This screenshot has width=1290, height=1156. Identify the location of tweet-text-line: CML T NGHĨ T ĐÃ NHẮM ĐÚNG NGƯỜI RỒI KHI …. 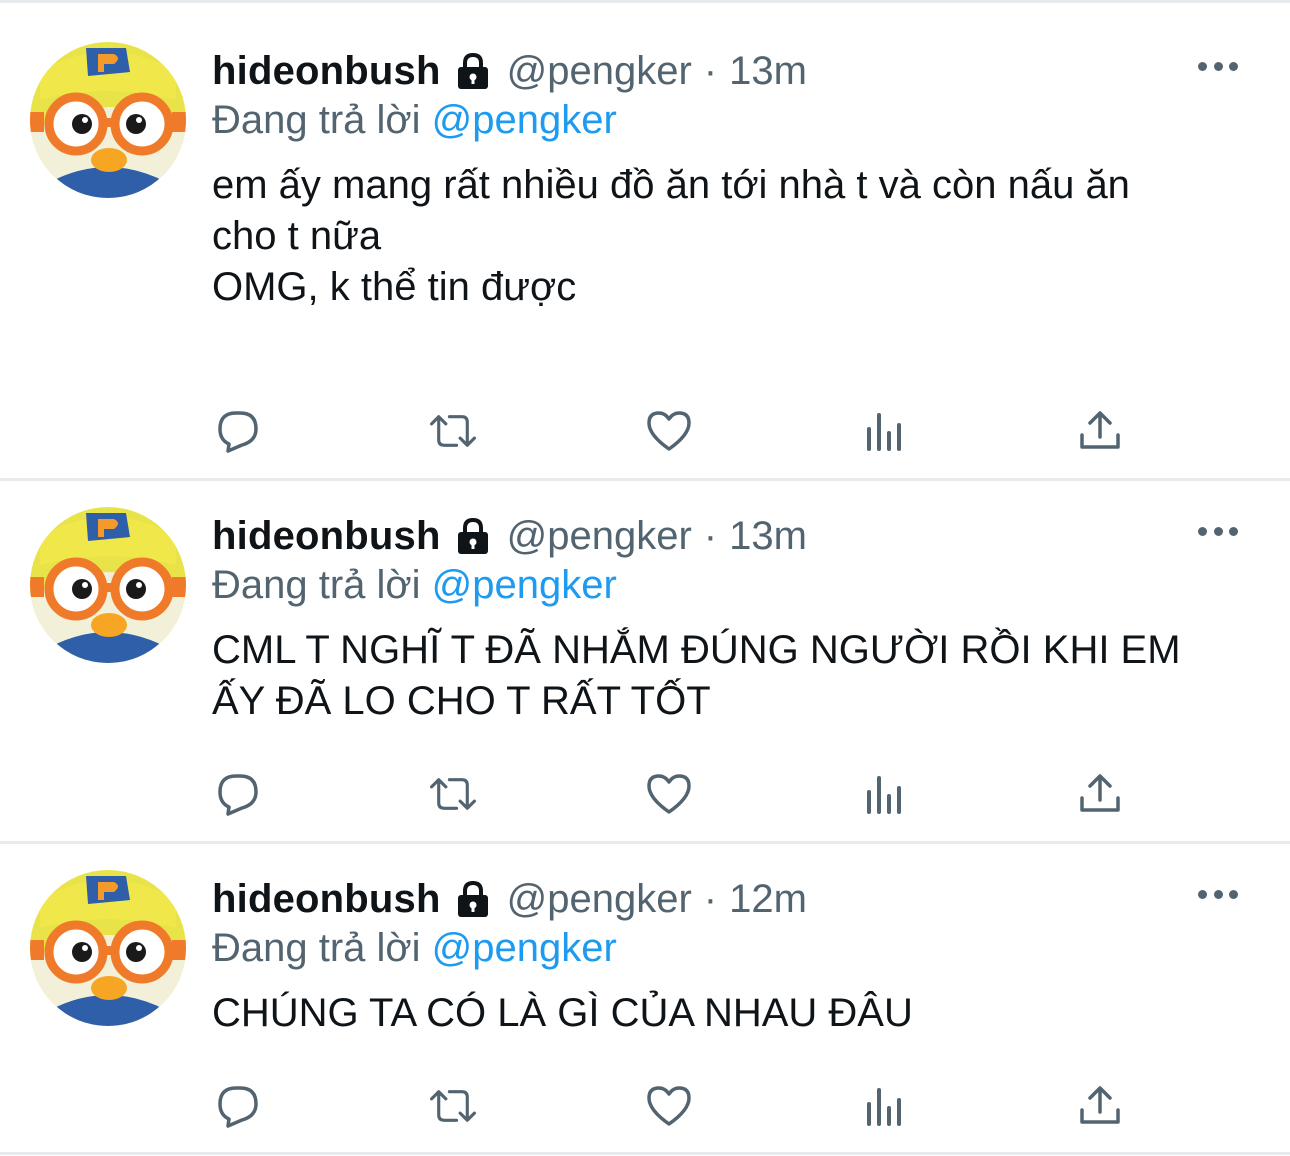
(696, 650).